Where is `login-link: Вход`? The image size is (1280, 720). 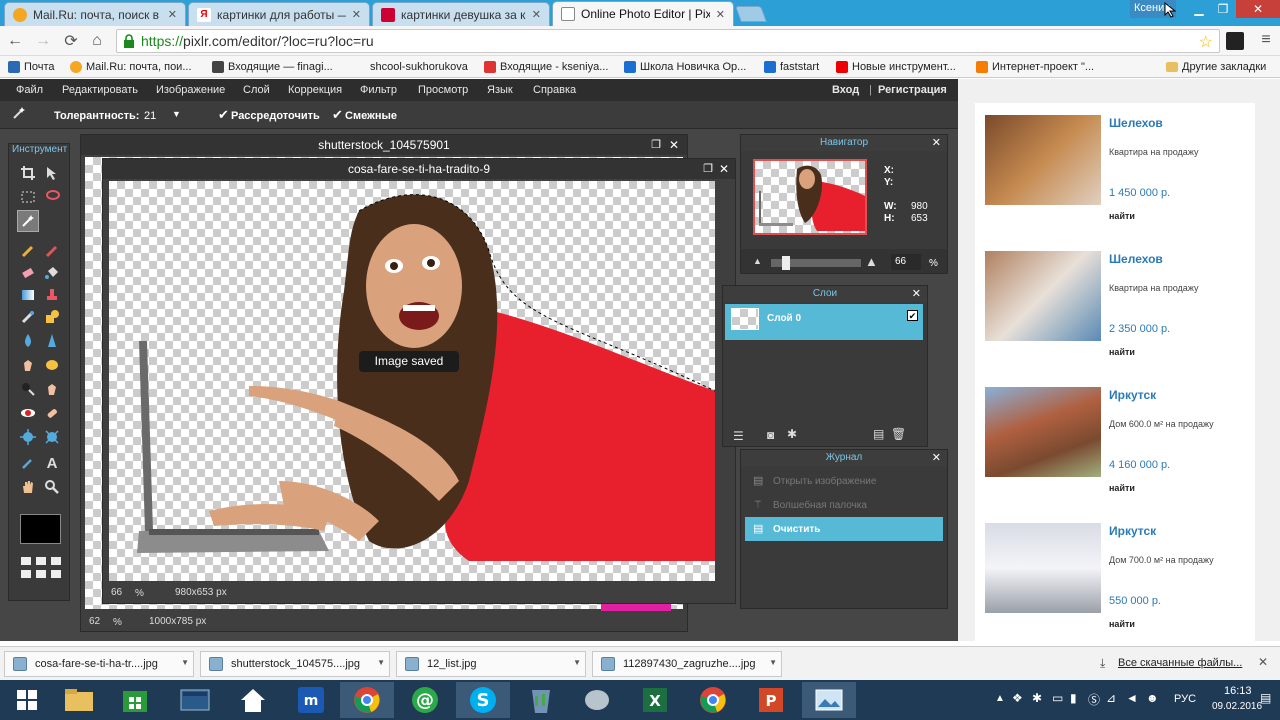 login-link: Вход is located at coordinates (845, 90).